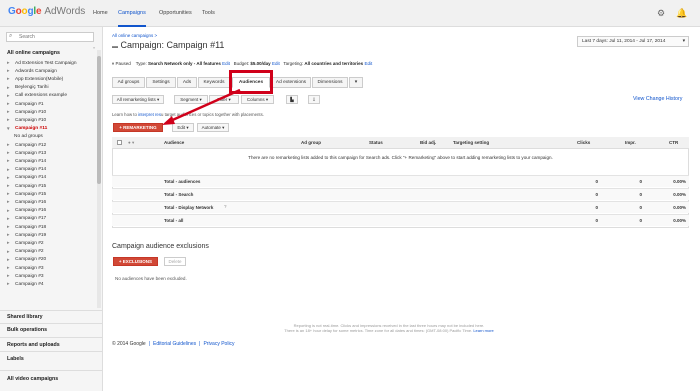 The image size is (700, 391). What do you see at coordinates (213, 127) in the screenshot?
I see `automate-dropdown: Automate ▾` at bounding box center [213, 127].